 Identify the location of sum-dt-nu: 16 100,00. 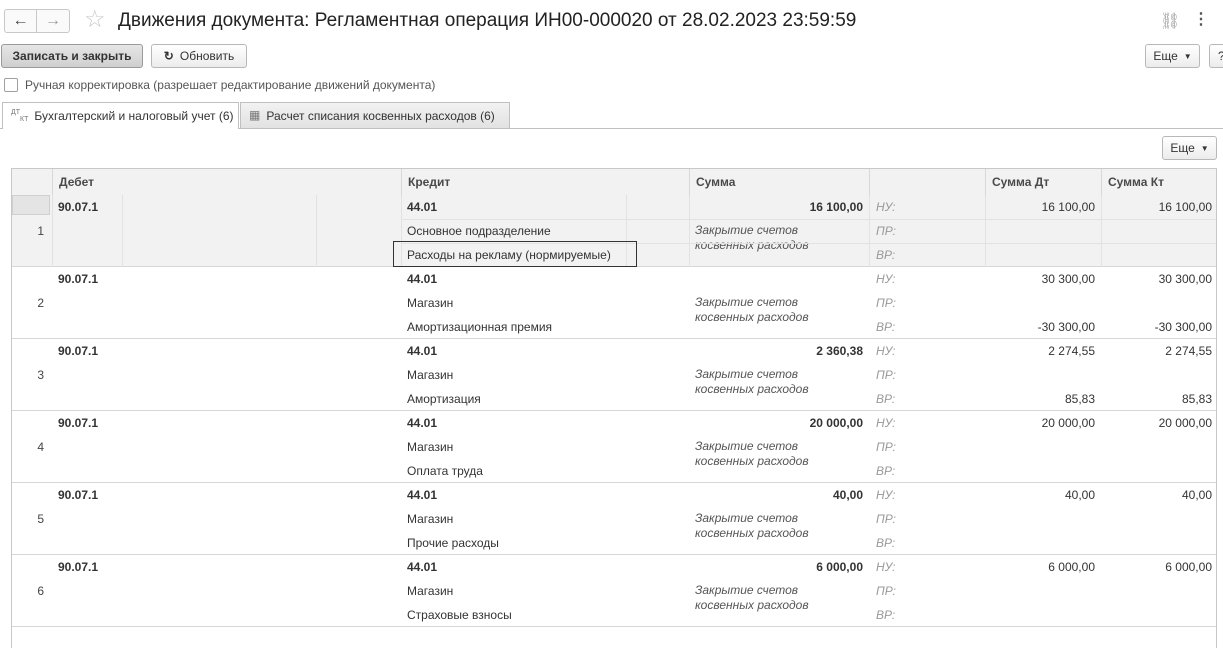
(1068, 207).